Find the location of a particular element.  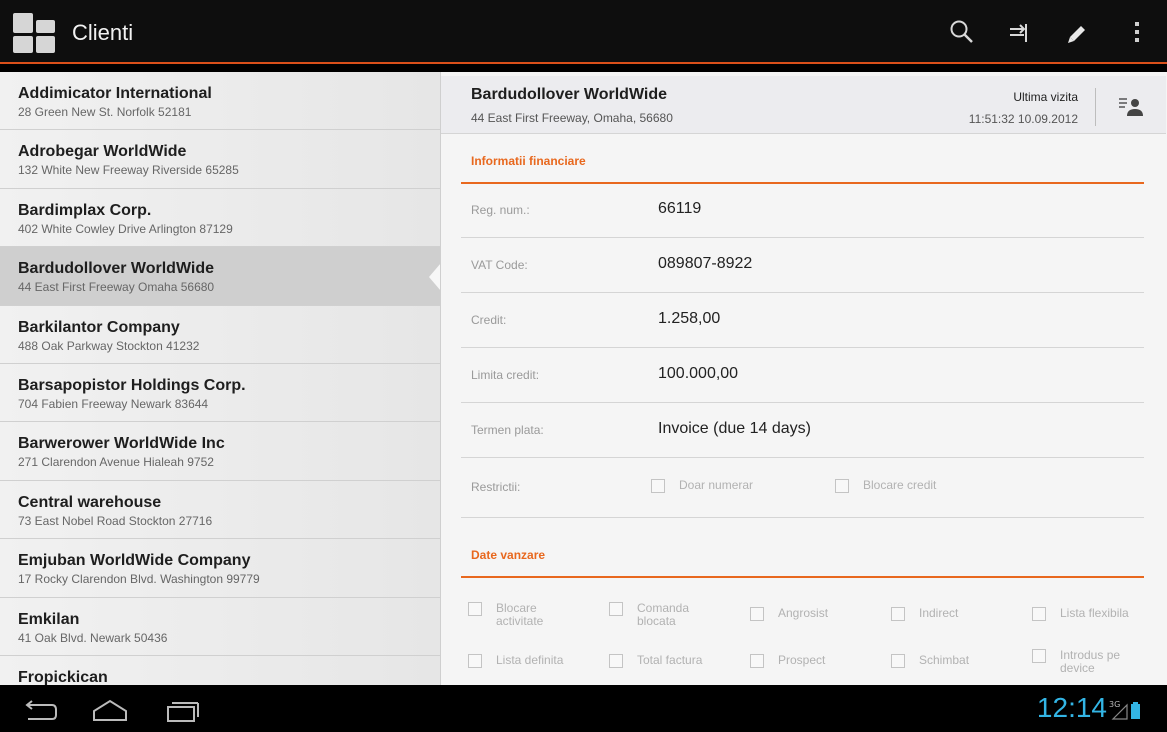

header-divider is located at coordinates (1095, 107).